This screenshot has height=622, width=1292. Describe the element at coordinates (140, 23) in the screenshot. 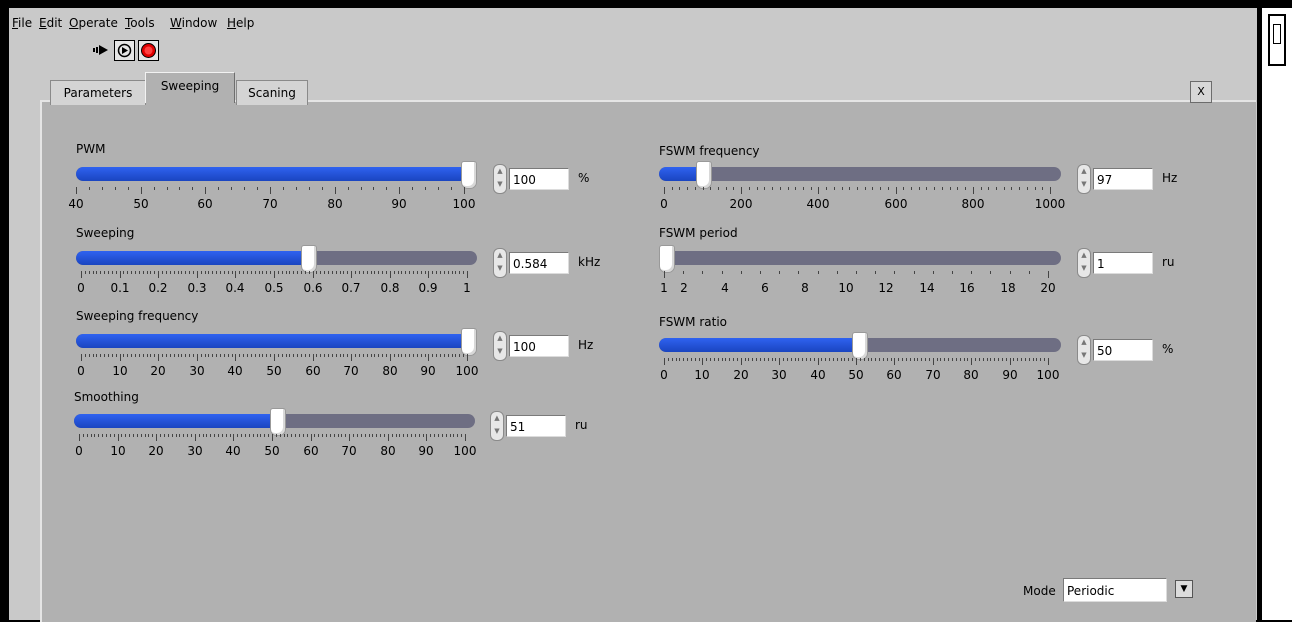

I see `menu-tools: Tools` at that location.